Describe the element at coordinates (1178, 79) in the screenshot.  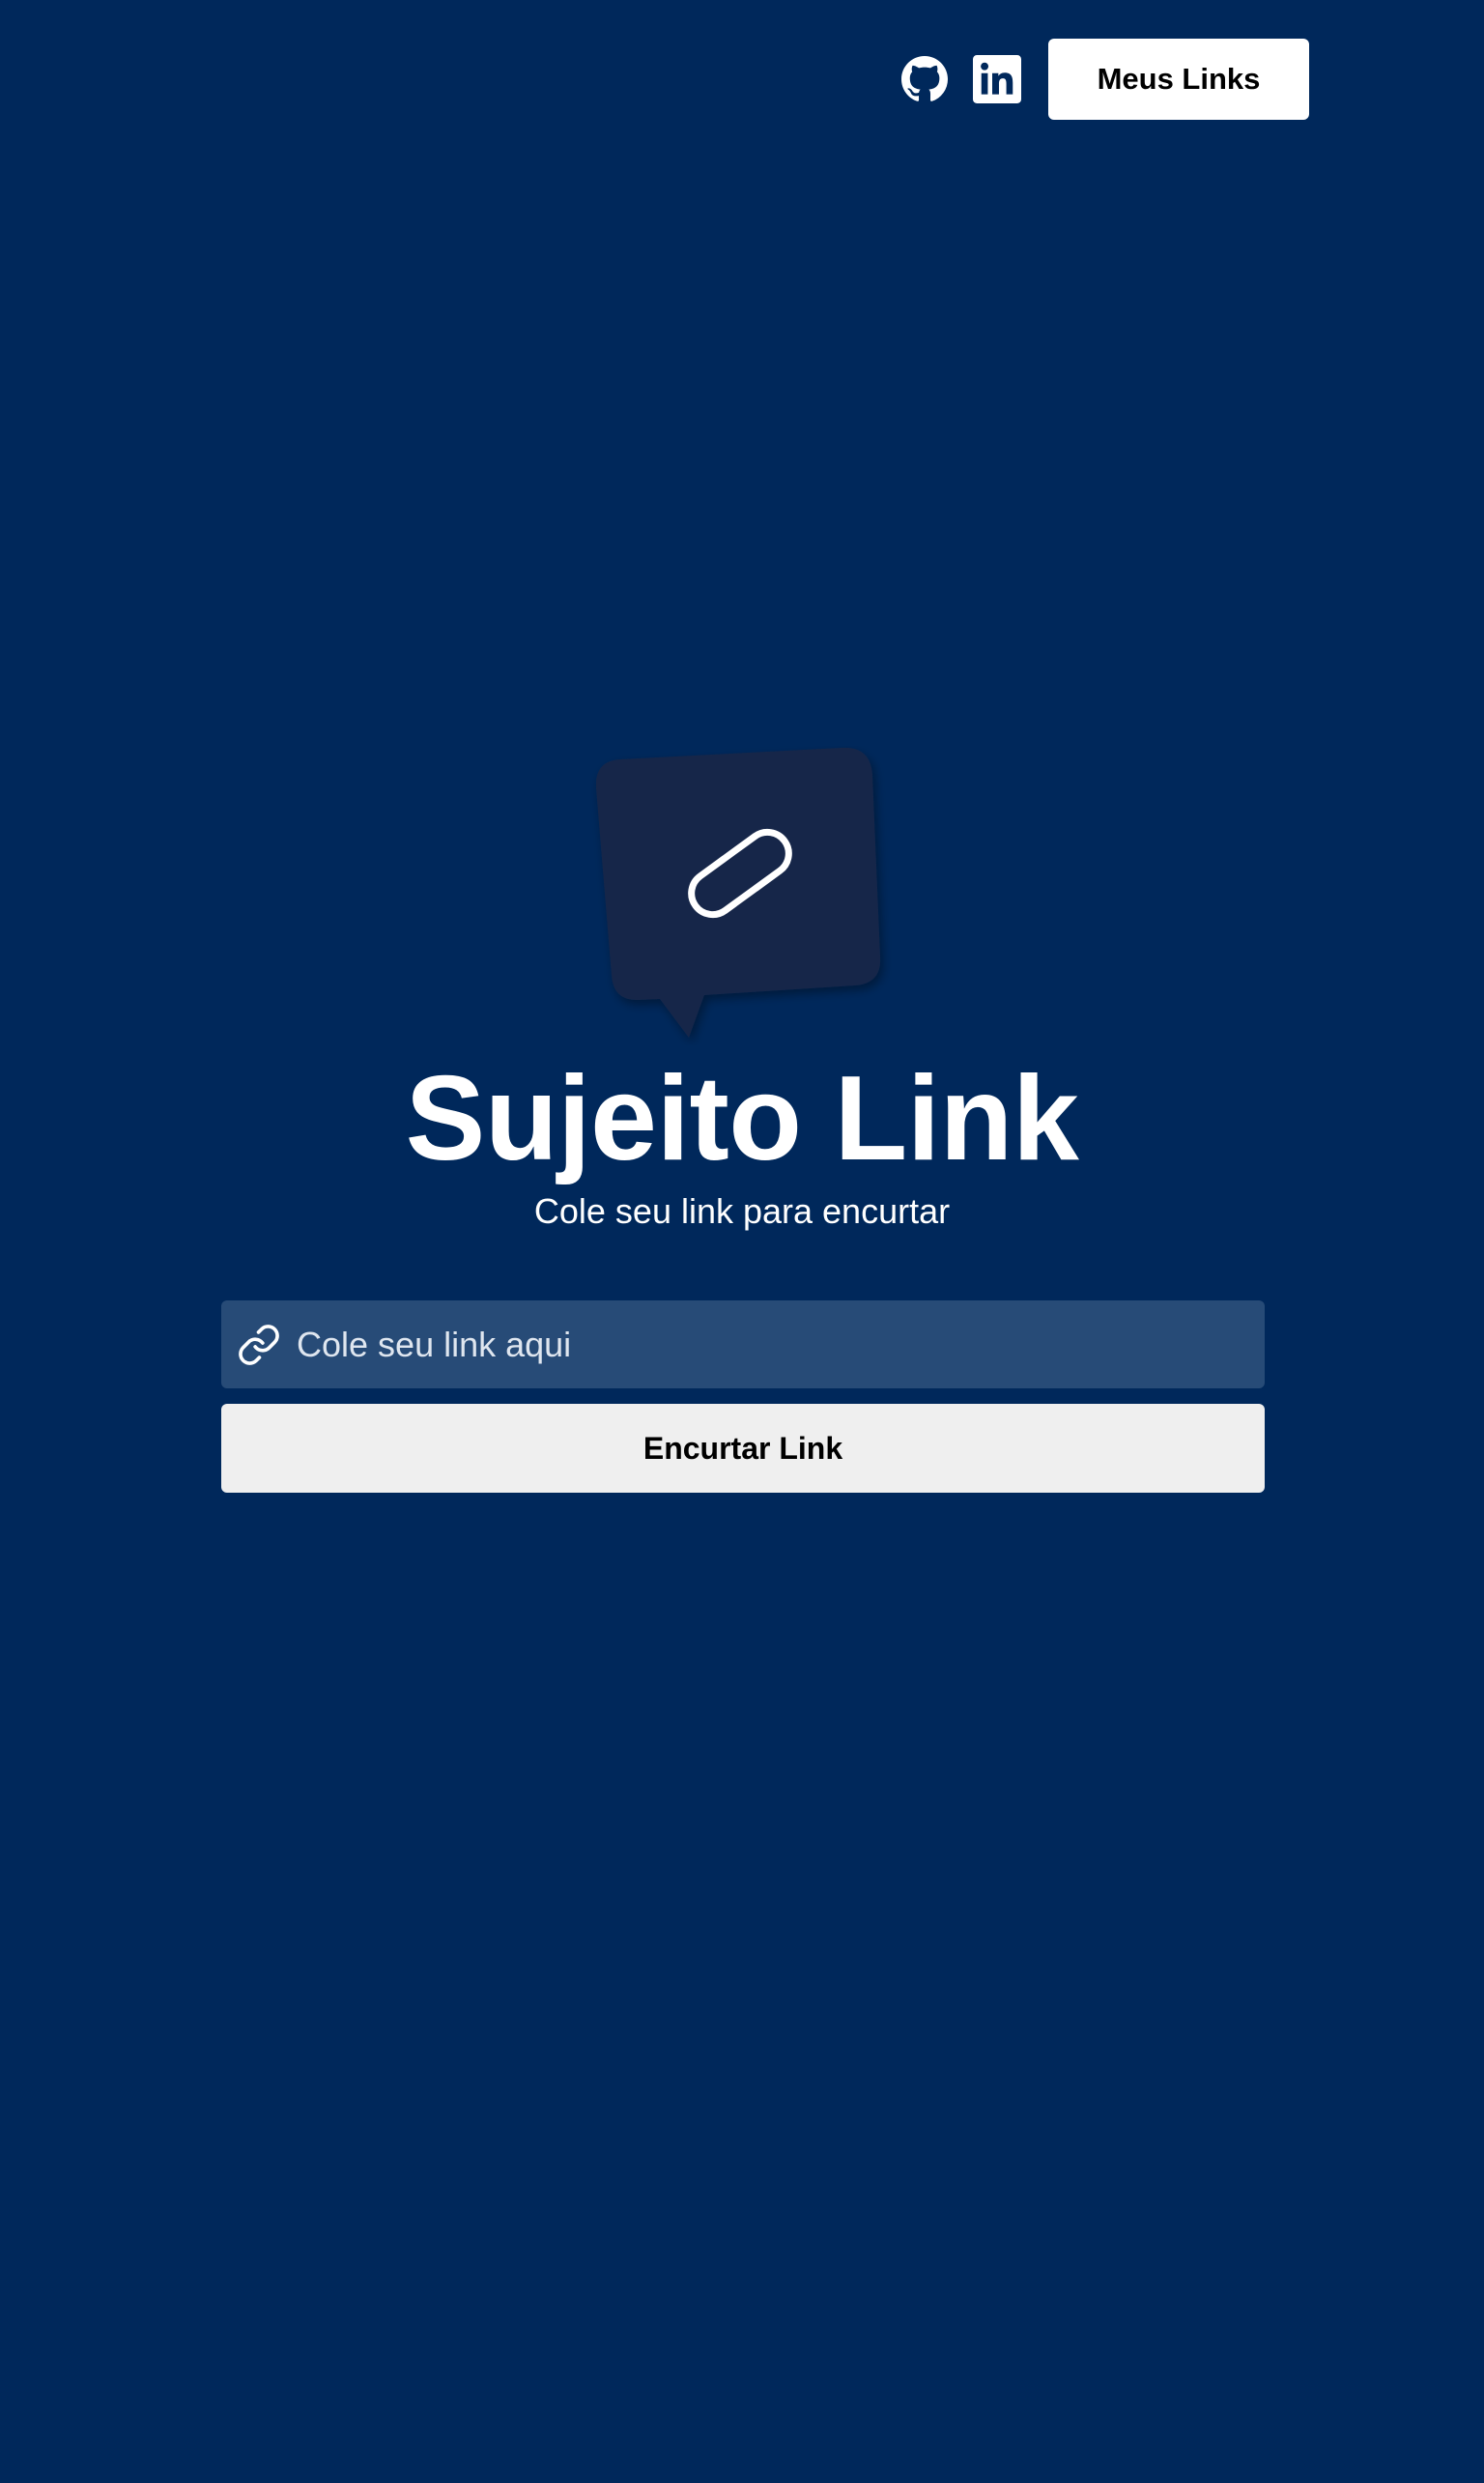
I see `my-links-button: Meus Links` at that location.